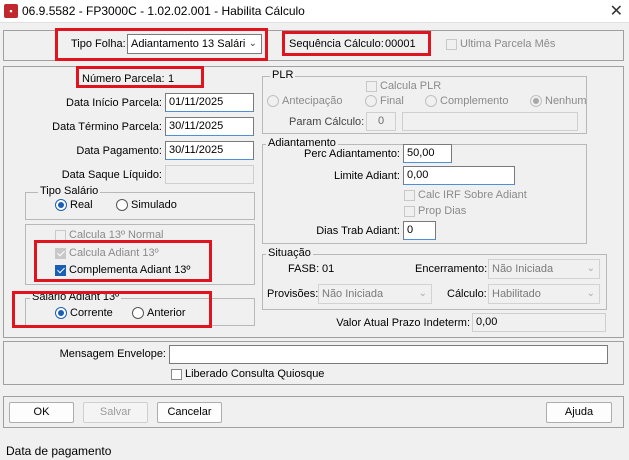 The height and width of the screenshot is (460, 629). I want to click on calc-irf-checkbox: Calc IRF Sobre Adiant, so click(465, 195).